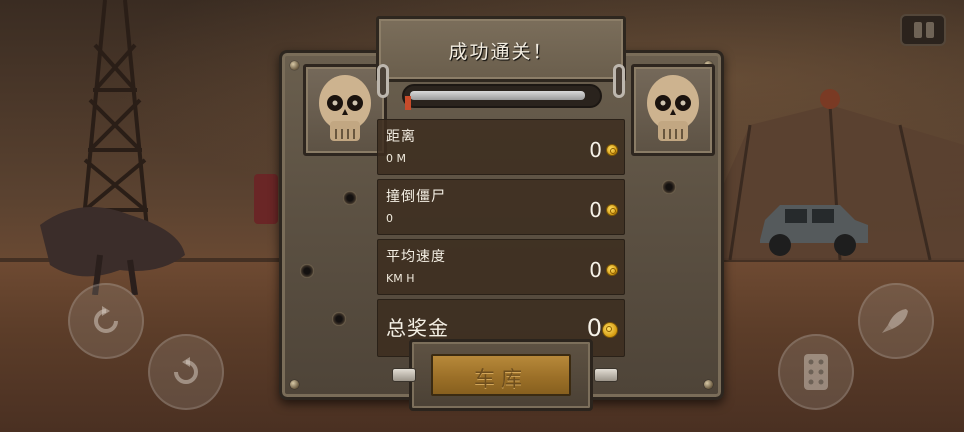  Describe the element at coordinates (814, 230) in the screenshot. I see `wrecked-car` at that location.